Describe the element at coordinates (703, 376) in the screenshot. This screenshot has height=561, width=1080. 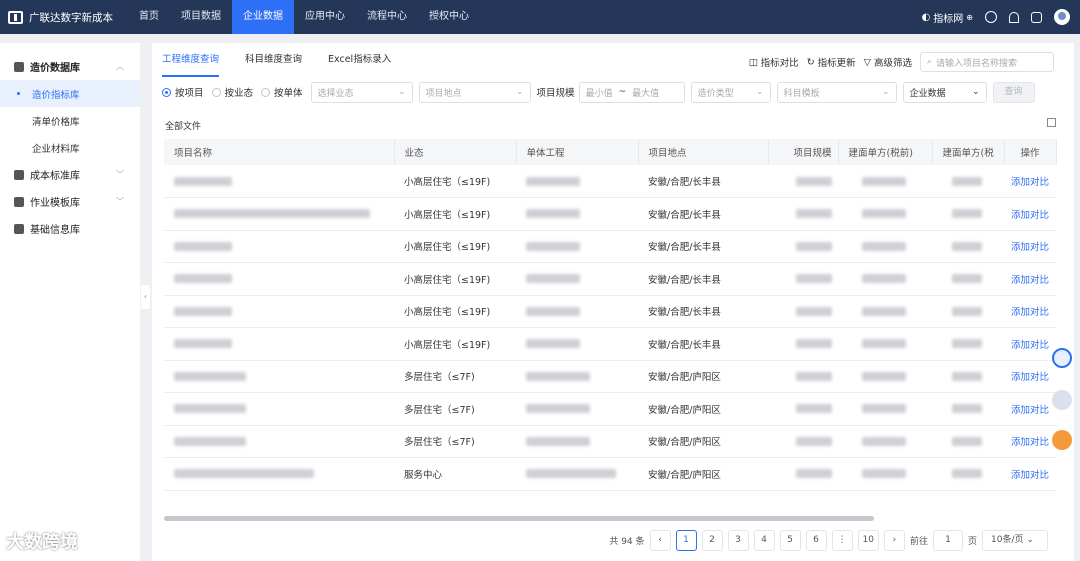
I see `cell-location: 安徽/合肥/庐阳区` at that location.